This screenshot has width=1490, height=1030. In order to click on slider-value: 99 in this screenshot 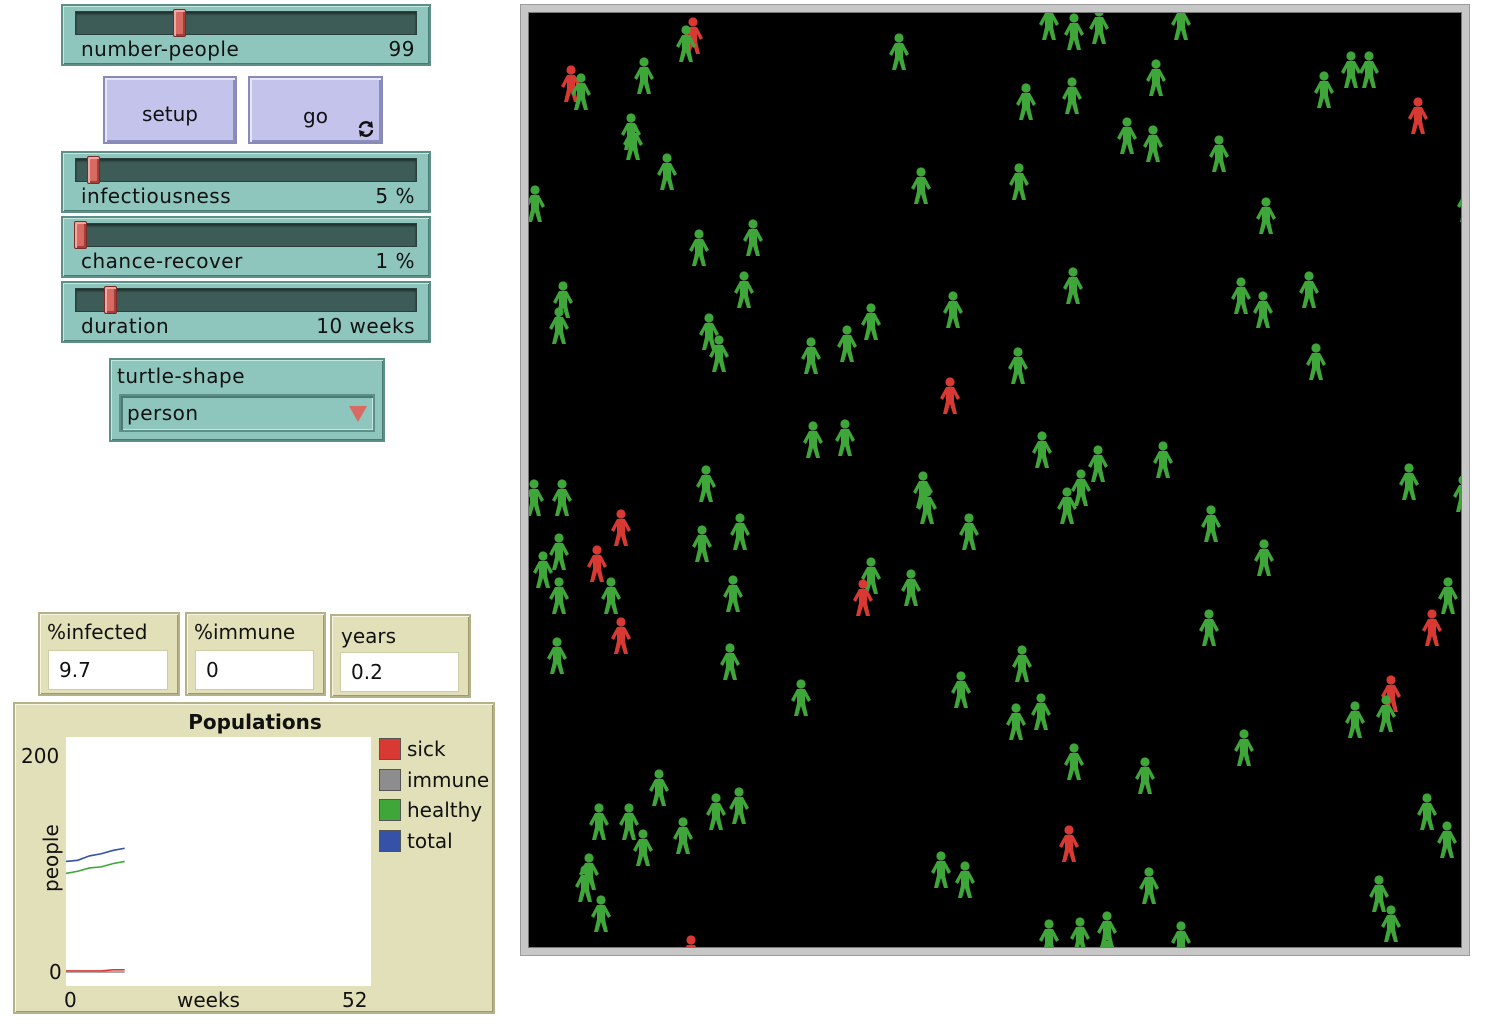, I will do `click(401, 49)`.